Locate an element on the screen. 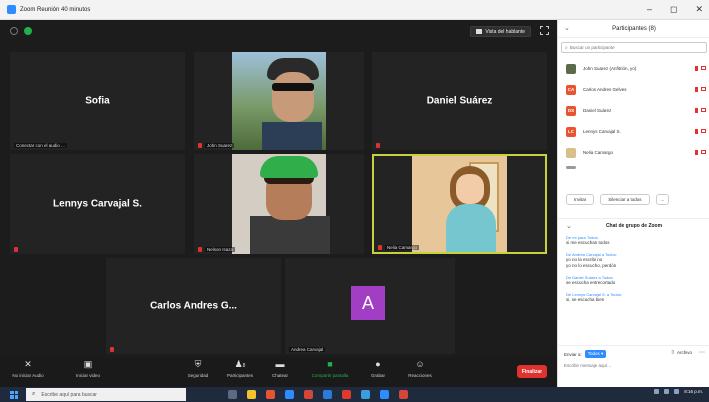 Image resolution: width=709 pixels, height=402 pixels. participants-button: ♟8 Participantes is located at coordinates (240, 368).